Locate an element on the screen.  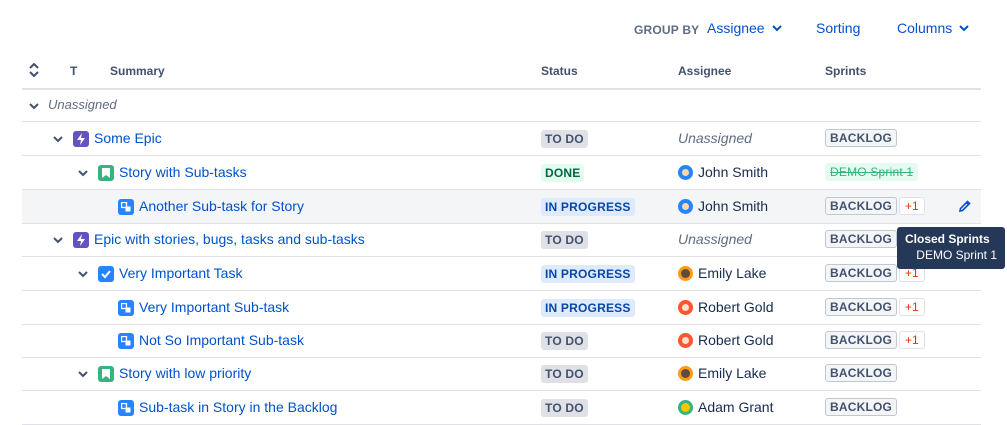
group-by-value: Assignee is located at coordinates (736, 28).